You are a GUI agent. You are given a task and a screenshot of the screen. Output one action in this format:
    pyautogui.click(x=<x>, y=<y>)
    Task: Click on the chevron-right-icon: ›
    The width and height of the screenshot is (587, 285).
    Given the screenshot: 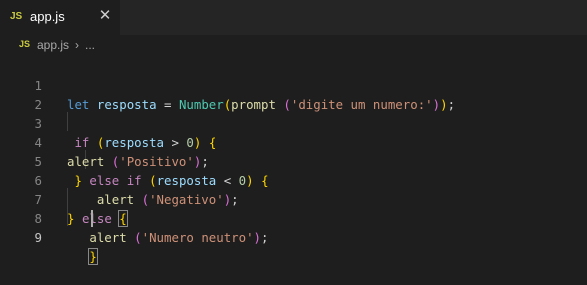 What is the action you would take?
    pyautogui.click(x=77, y=45)
    